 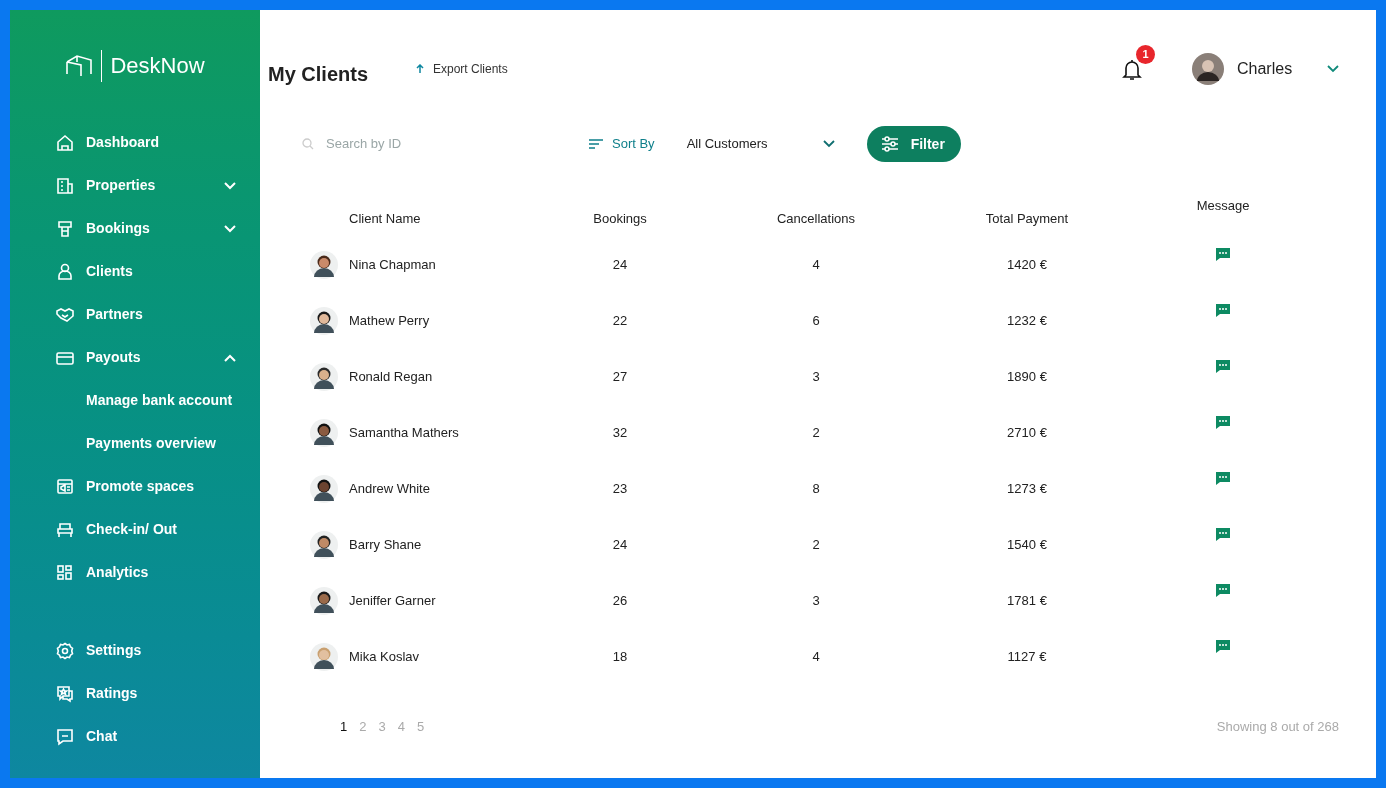 I want to click on page-link: 4, so click(x=401, y=727).